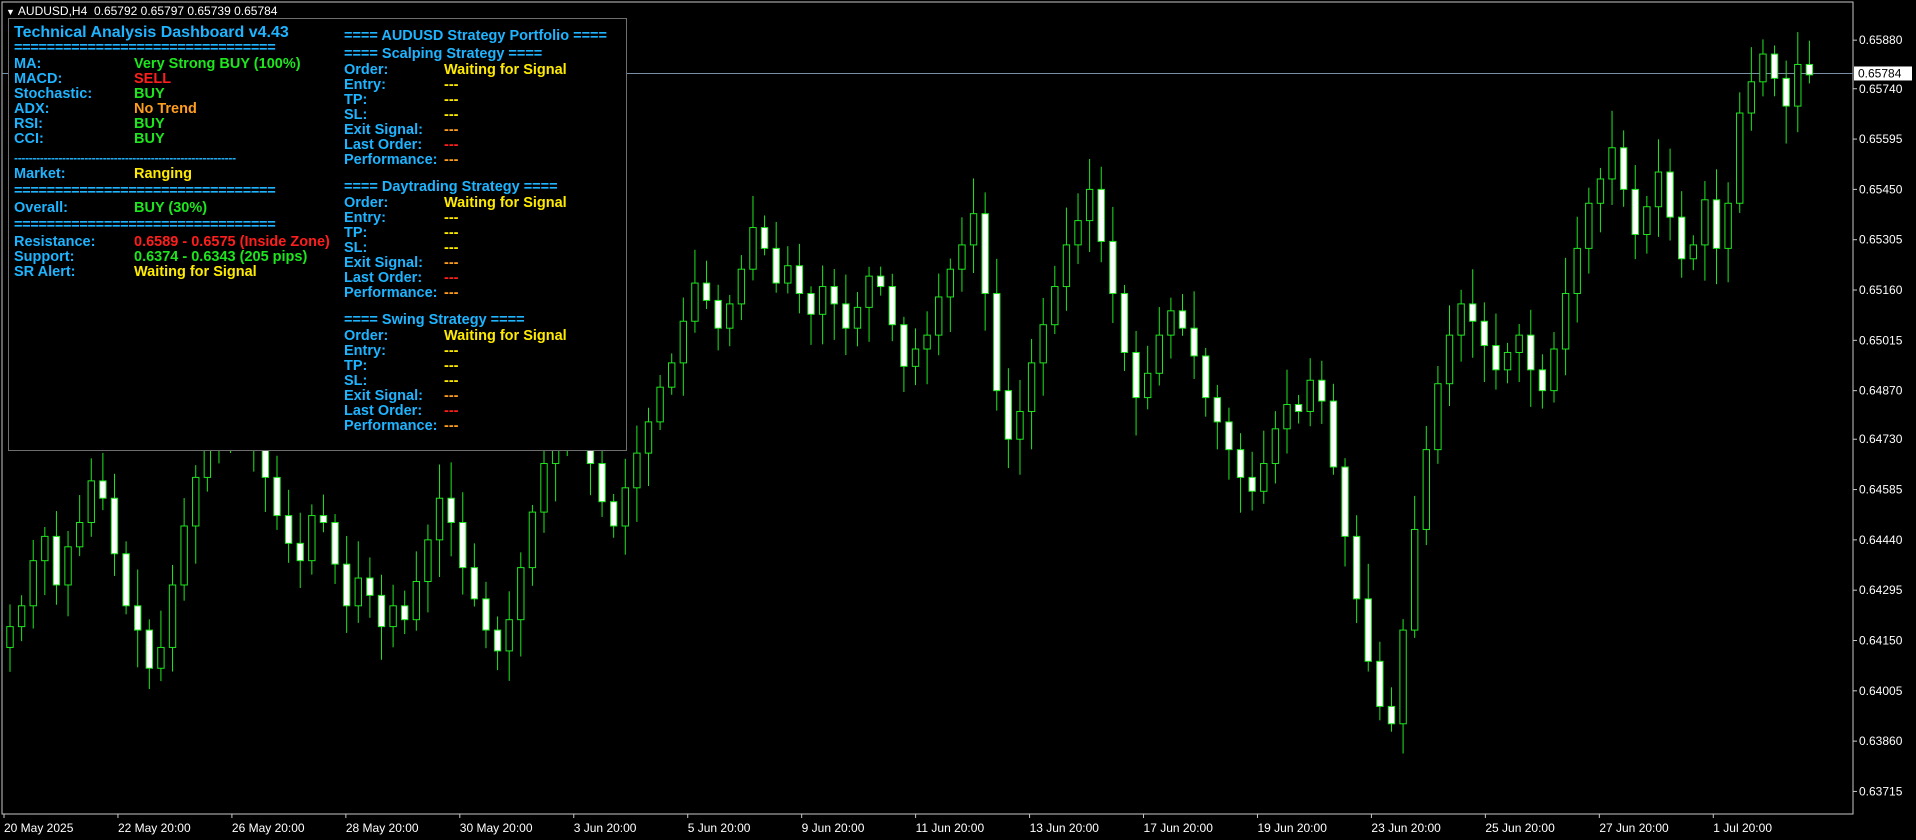  Describe the element at coordinates (365, 85) in the screenshot. I see `scalping-entry-label: Entry:` at that location.